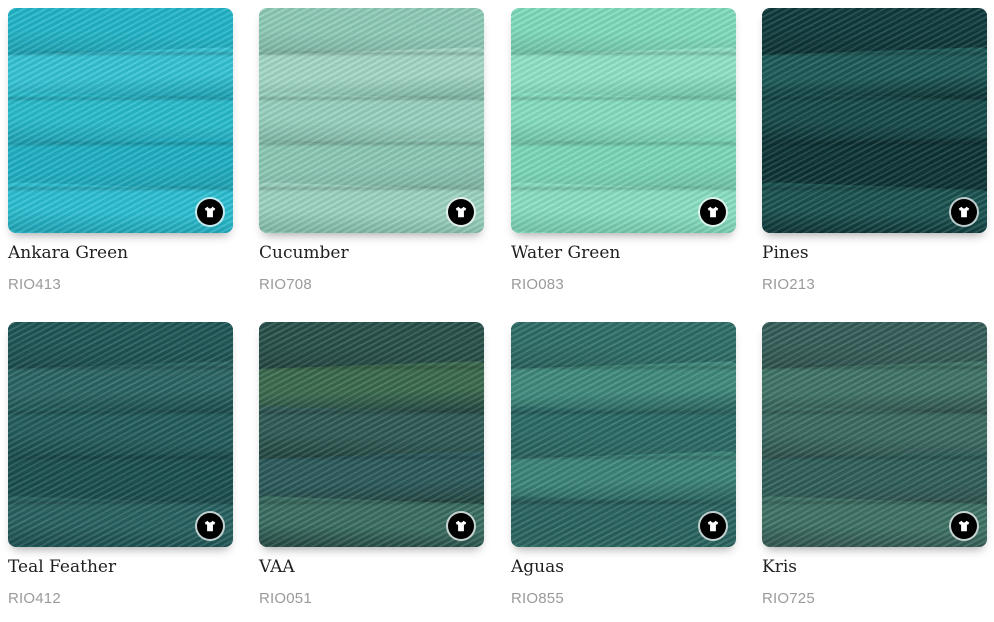  I want to click on product-code: RIO213, so click(788, 284).